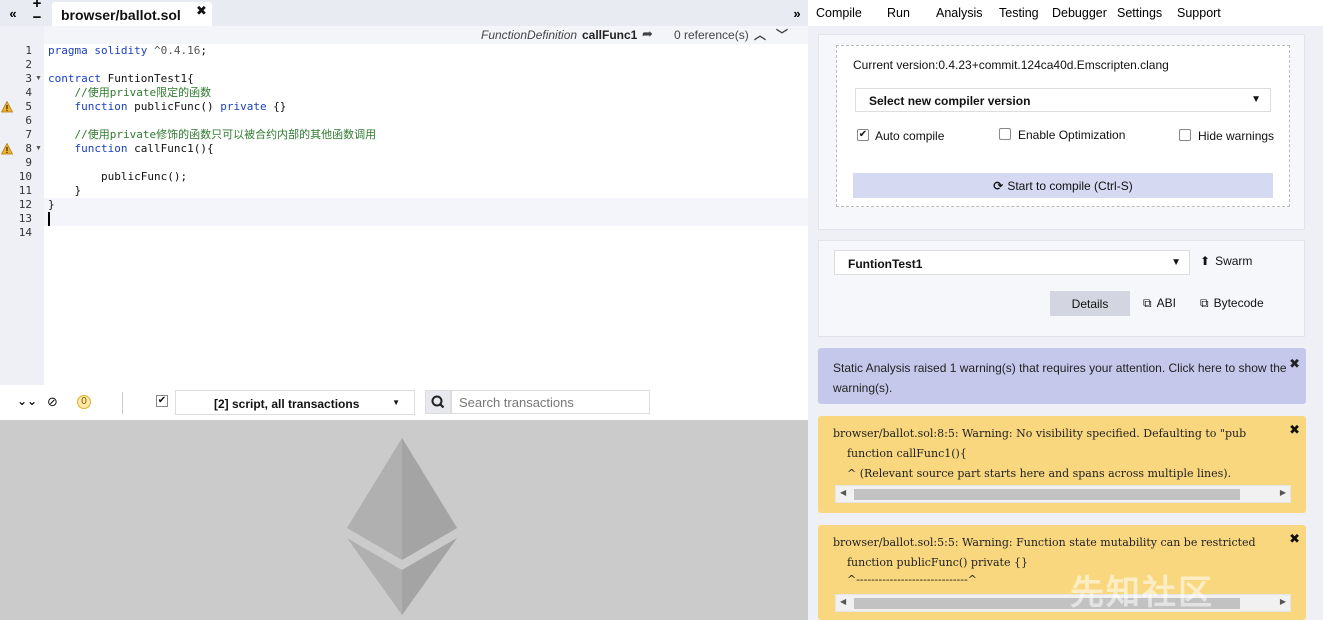 The image size is (1323, 620). I want to click on bytecode-copy-button: ⧉ Bytecode, so click(1232, 303).